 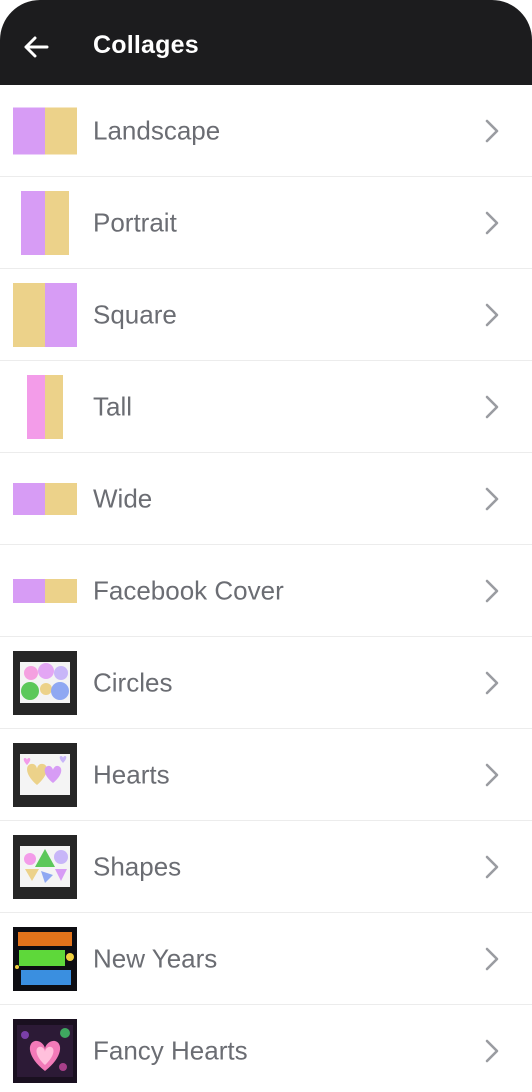 What do you see at coordinates (266, 407) in the screenshot?
I see `list-item-tall: Tall` at bounding box center [266, 407].